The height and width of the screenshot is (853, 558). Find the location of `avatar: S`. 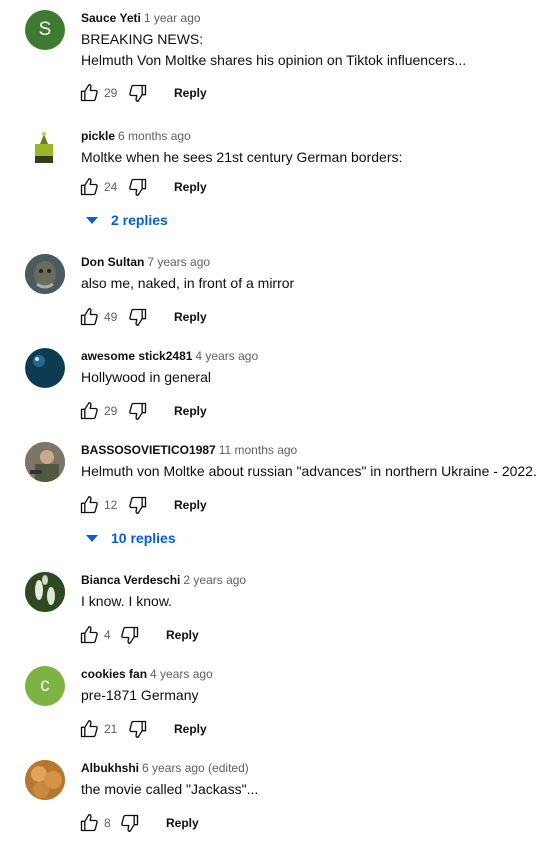

avatar: S is located at coordinates (45, 30).